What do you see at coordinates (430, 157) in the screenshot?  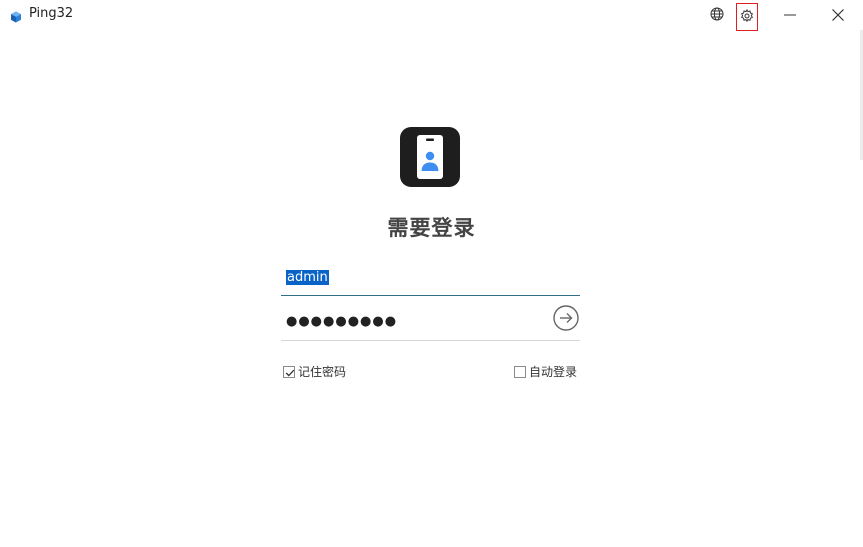 I see `badge-logo-icon` at bounding box center [430, 157].